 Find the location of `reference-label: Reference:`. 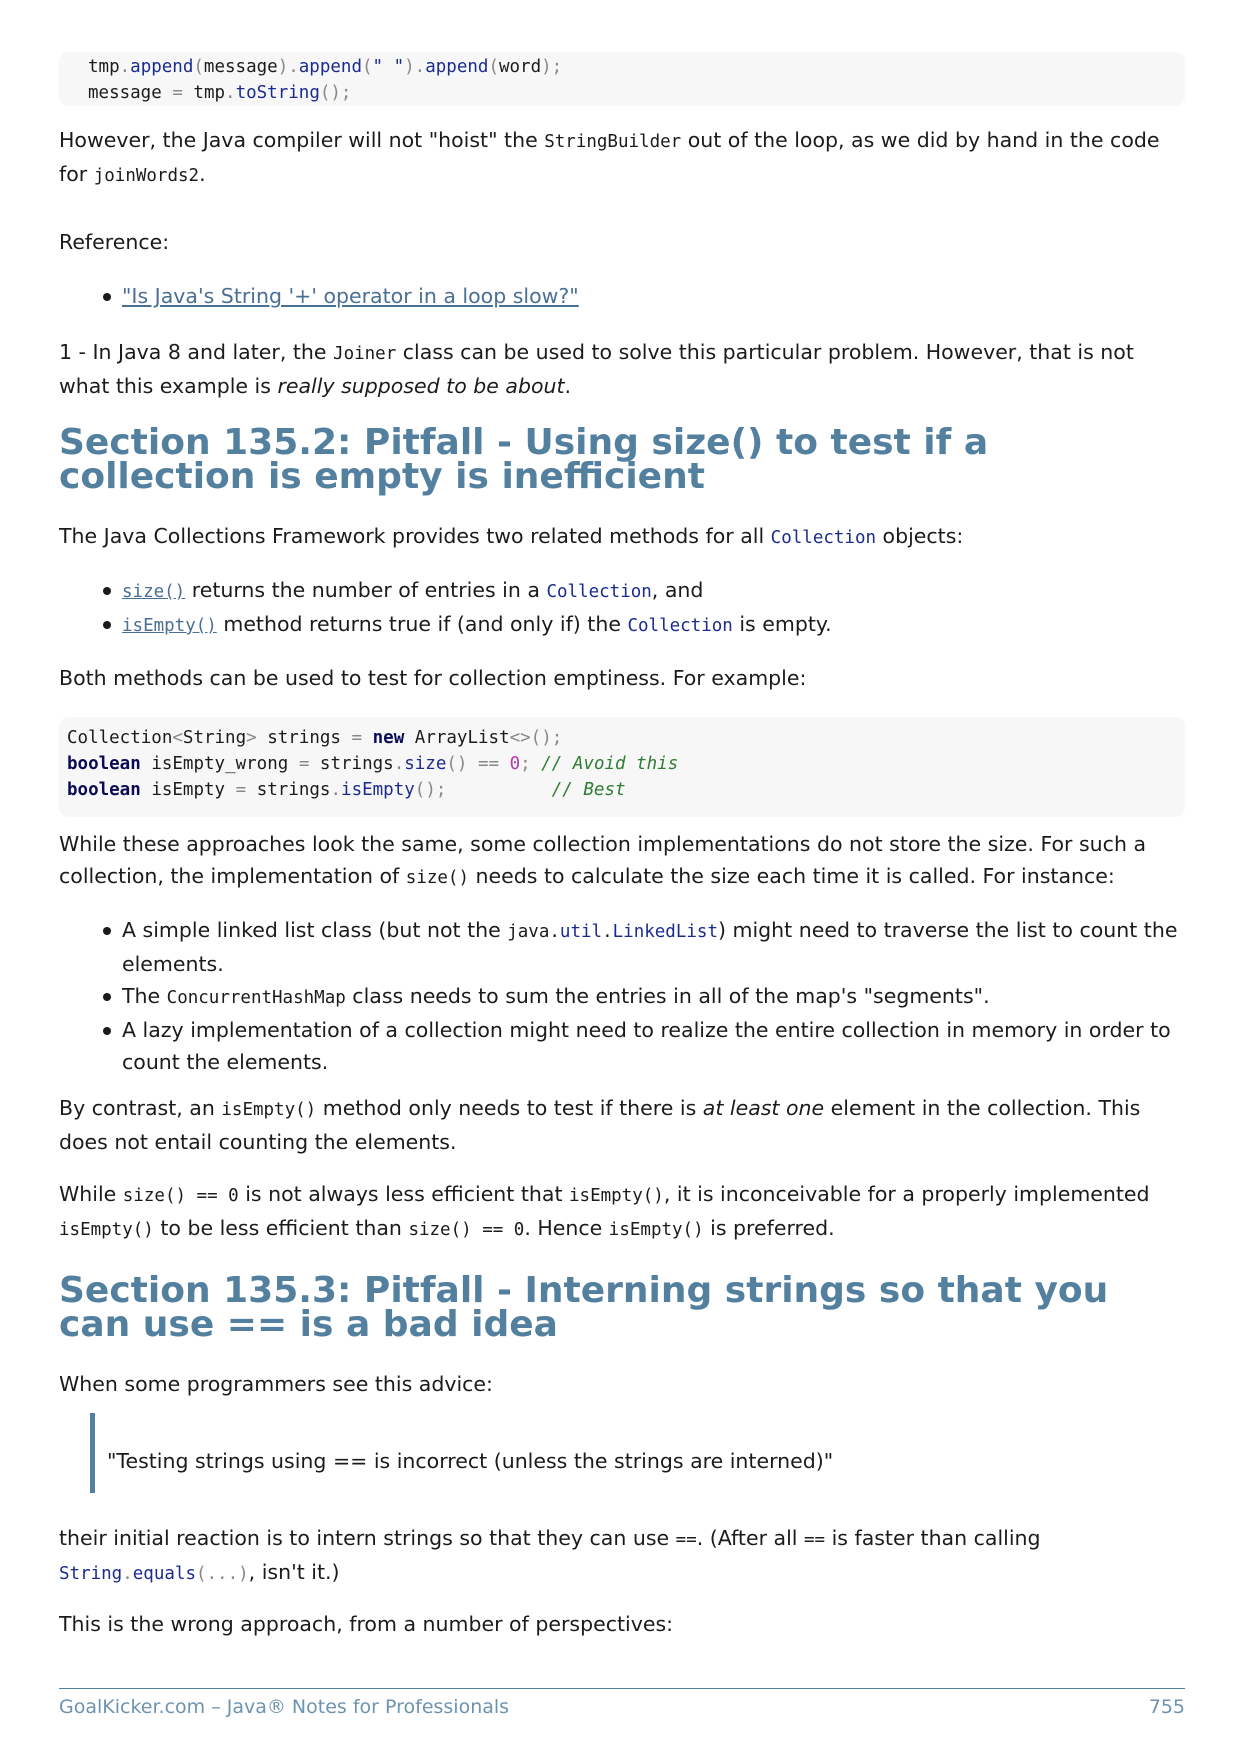

reference-label: Reference: is located at coordinates (114, 242).